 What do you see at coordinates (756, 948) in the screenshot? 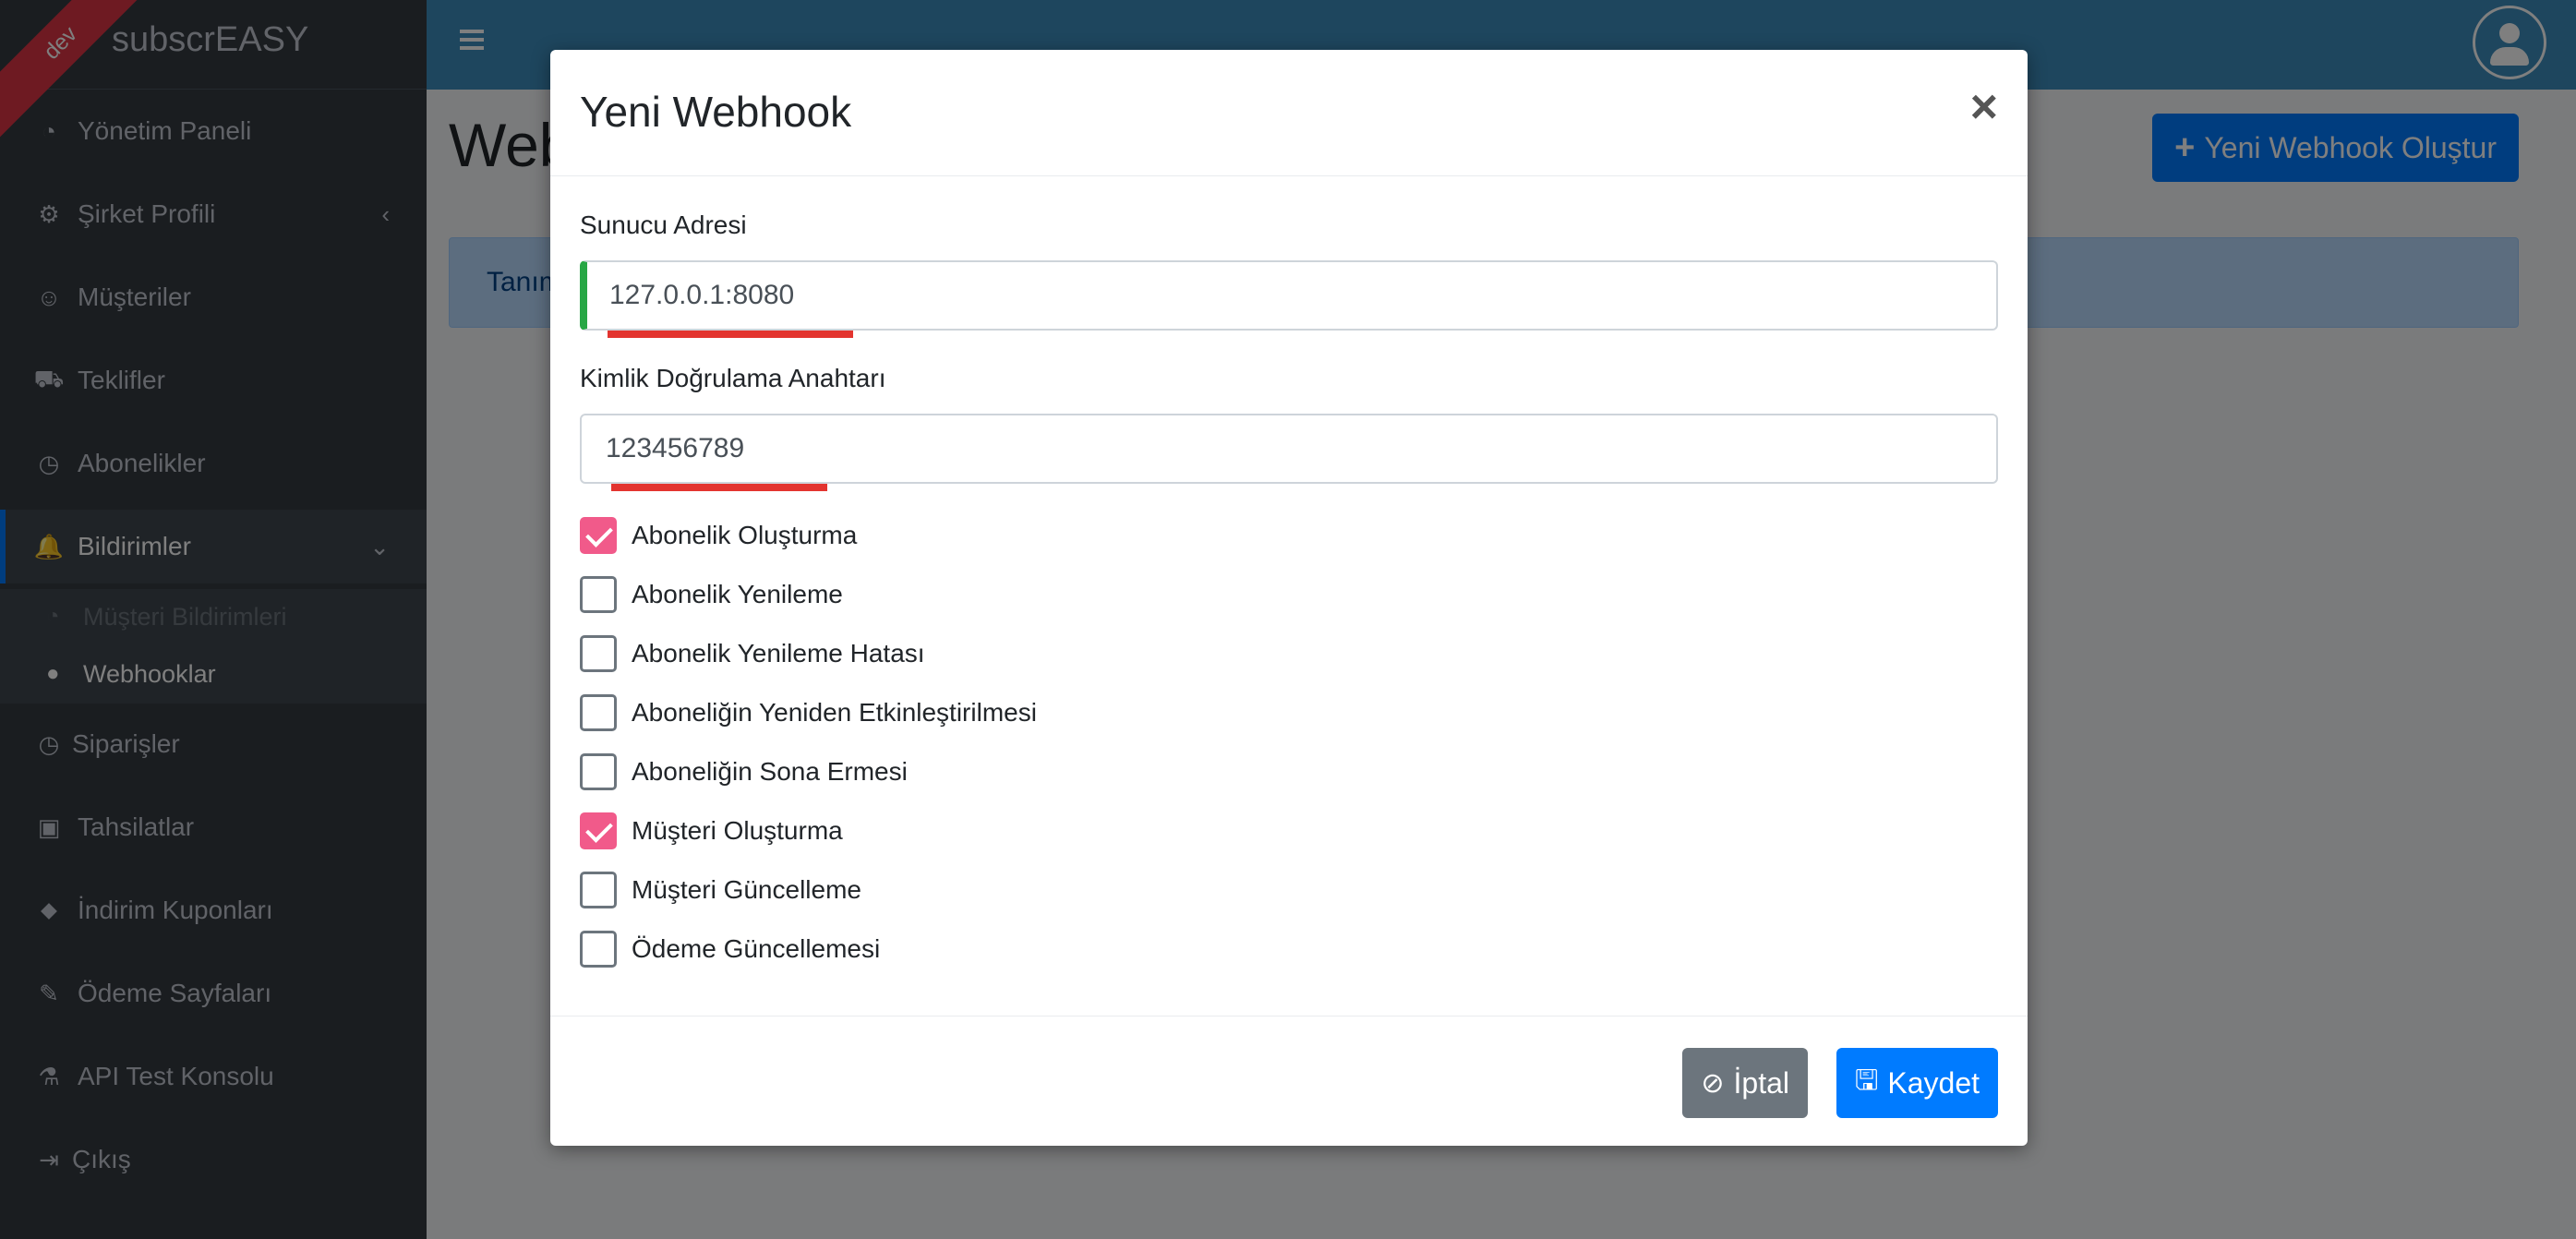
I see `checkbox-label: Ödeme Güncellemesi` at bounding box center [756, 948].